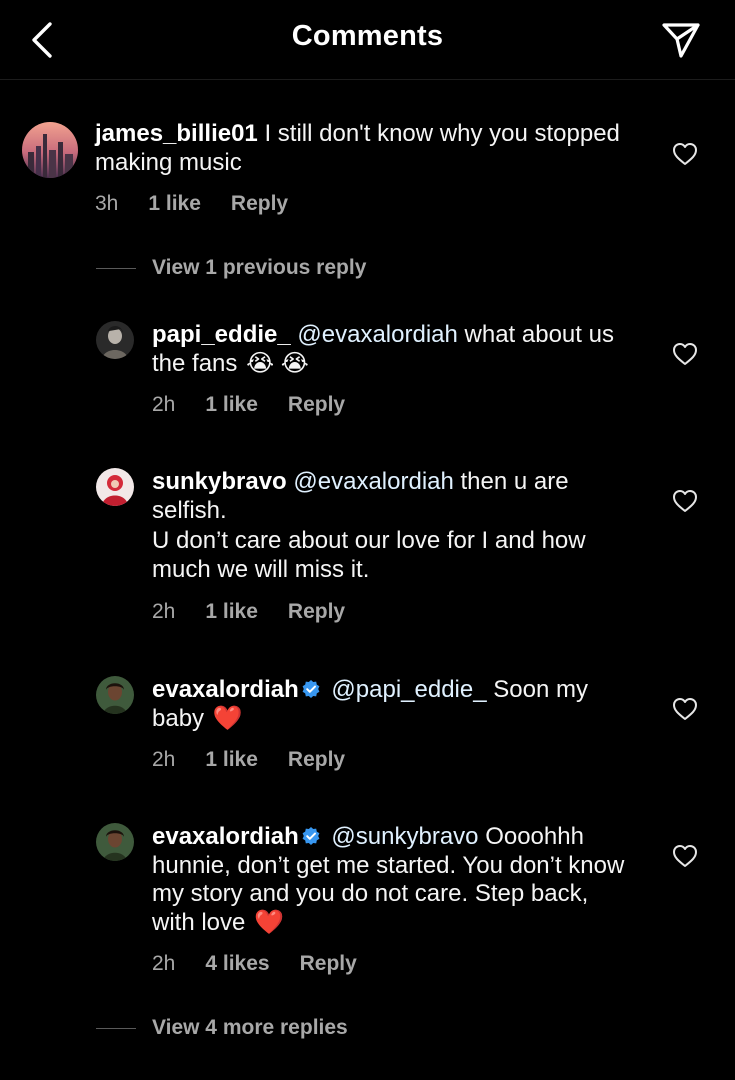 This screenshot has width=735, height=1080. I want to click on view-more-label: View 4 more replies, so click(250, 1027).